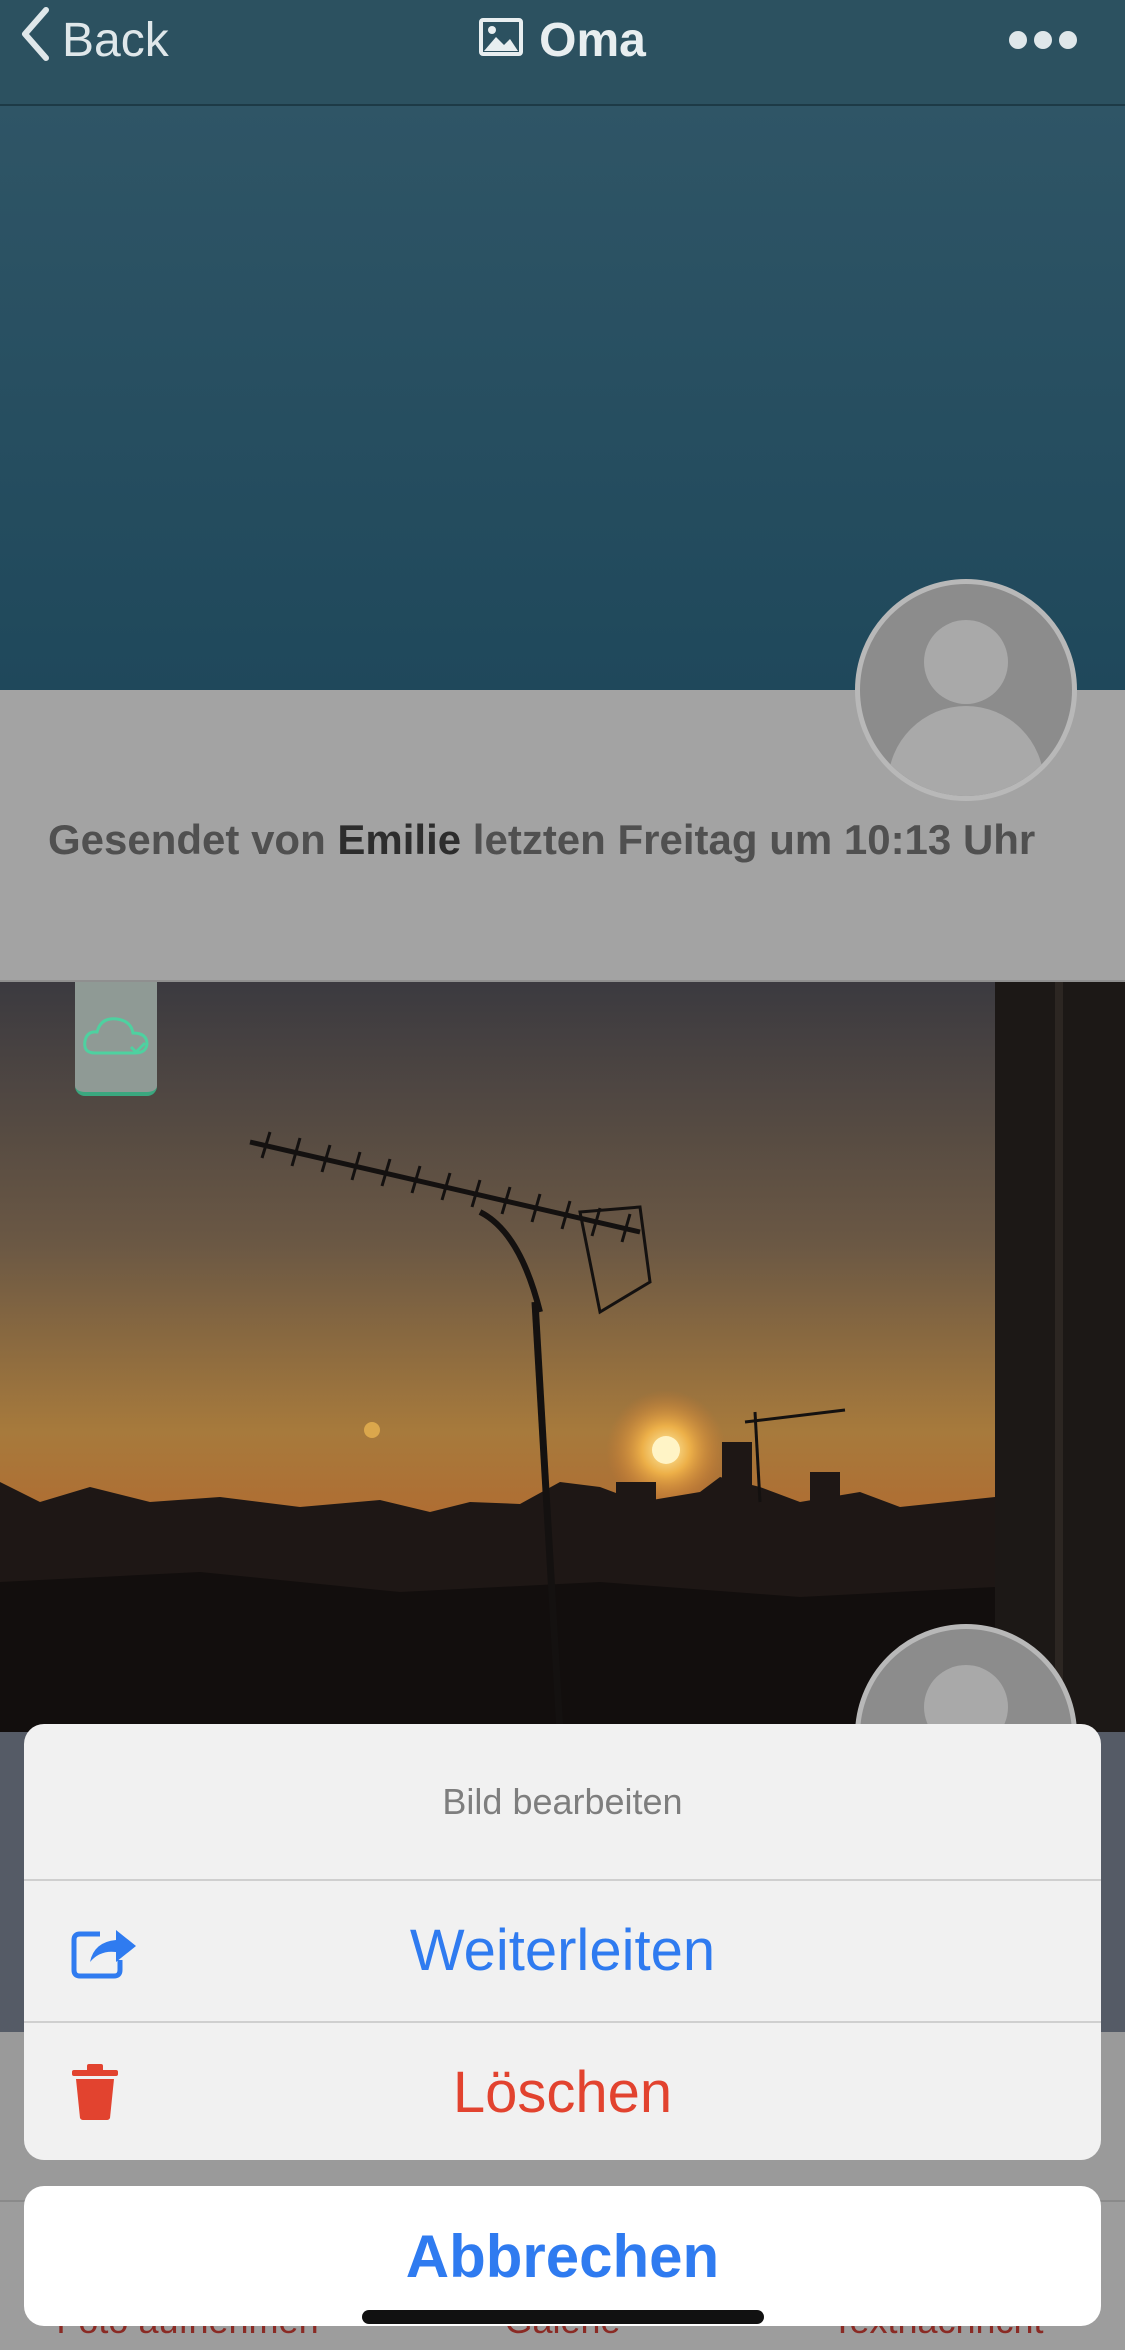  I want to click on action-sheet-title: Bild bearbeiten, so click(562, 1801).